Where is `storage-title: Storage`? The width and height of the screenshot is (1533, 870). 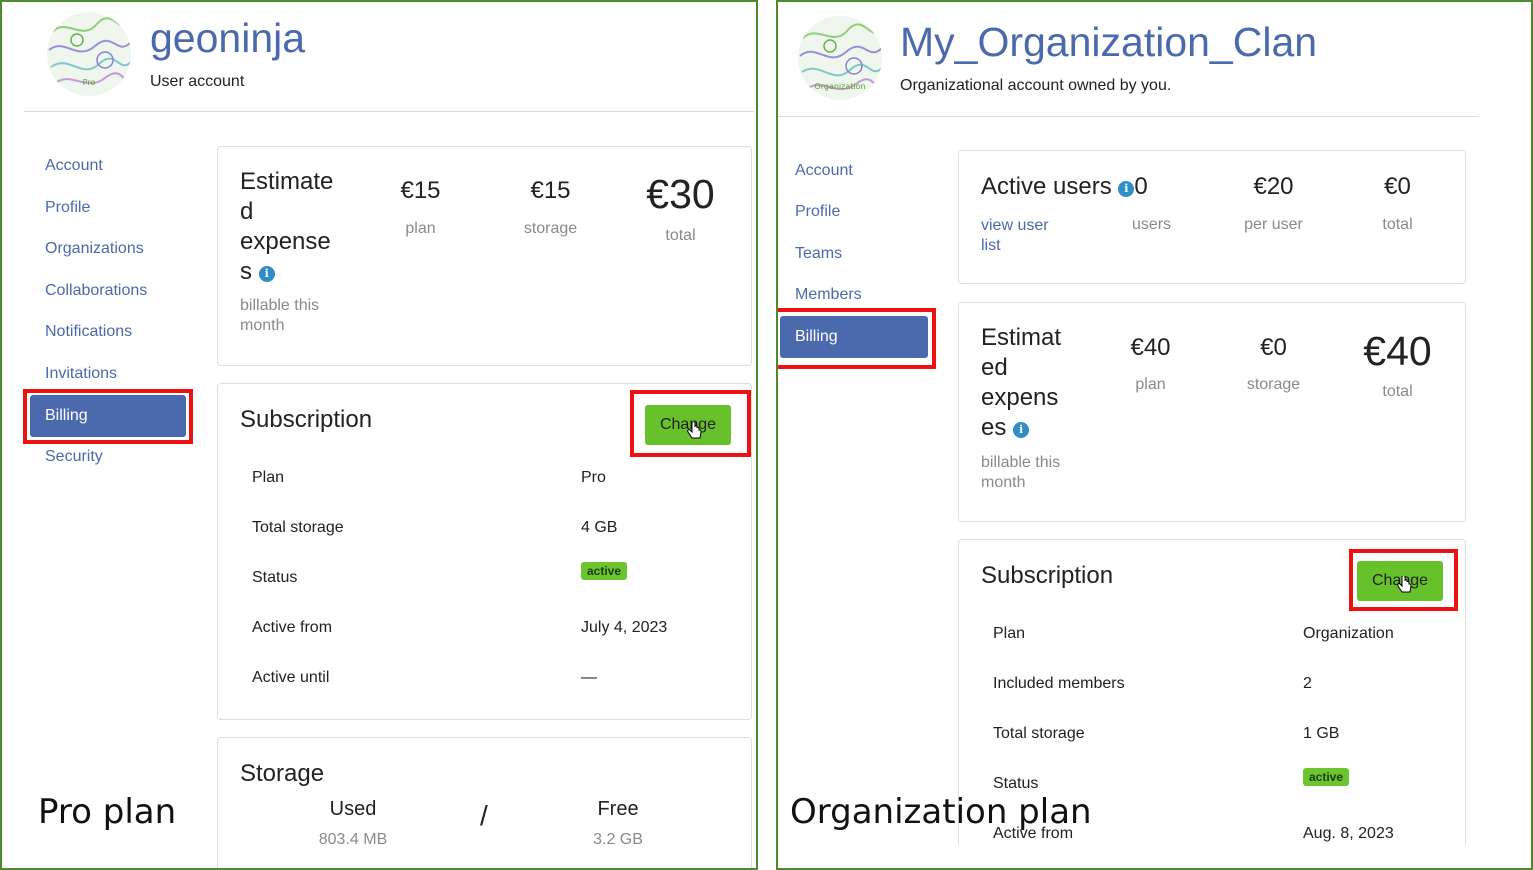 storage-title: Storage is located at coordinates (282, 773).